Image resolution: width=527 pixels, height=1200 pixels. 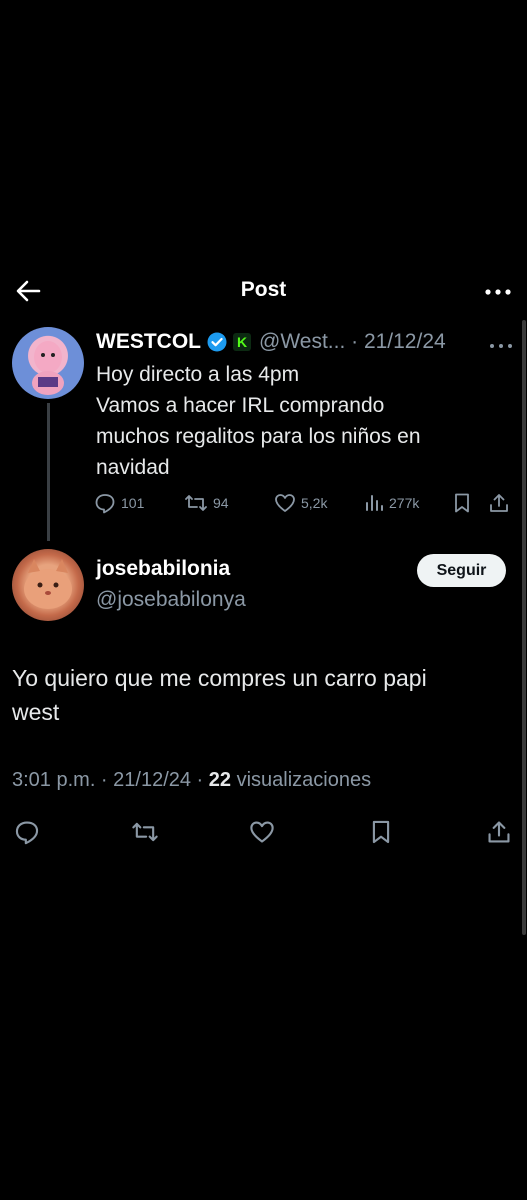 What do you see at coordinates (242, 342) in the screenshot?
I see `kick-badge-icon: K` at bounding box center [242, 342].